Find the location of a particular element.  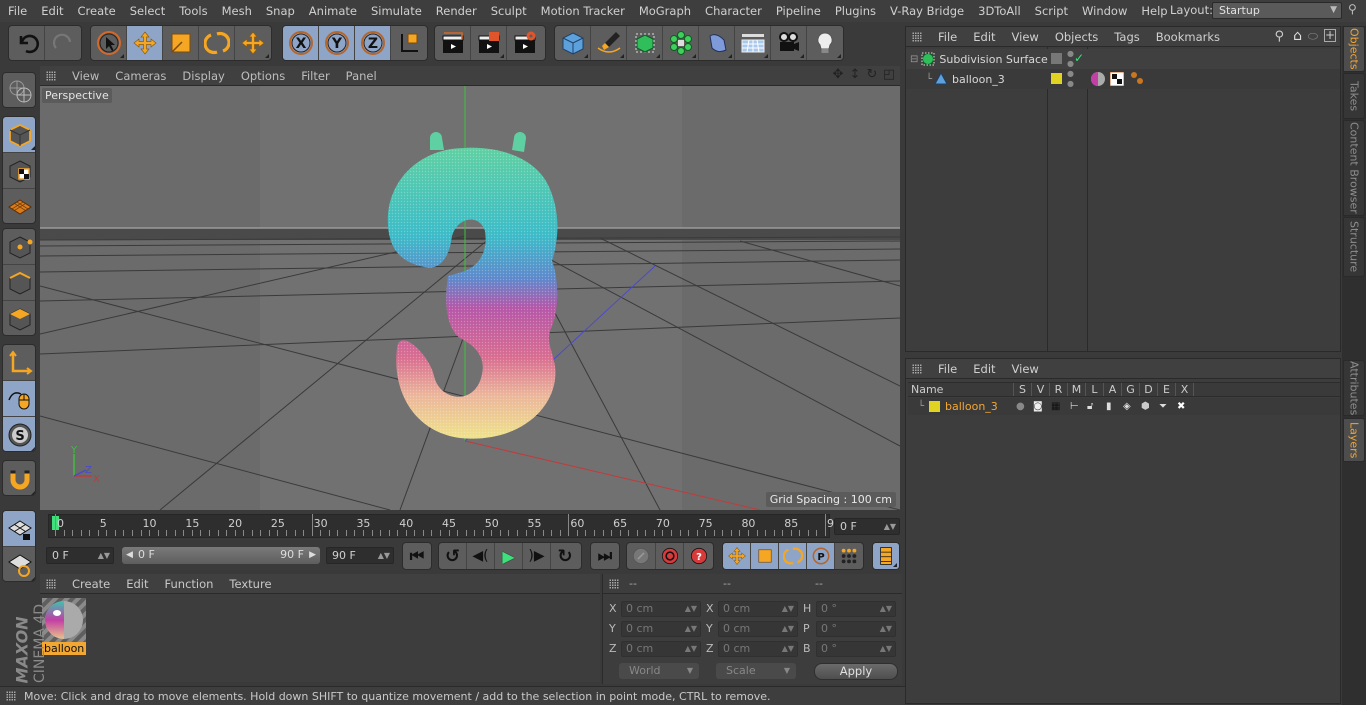

coordinate-mode-select: World ▼ is located at coordinates (659, 671).